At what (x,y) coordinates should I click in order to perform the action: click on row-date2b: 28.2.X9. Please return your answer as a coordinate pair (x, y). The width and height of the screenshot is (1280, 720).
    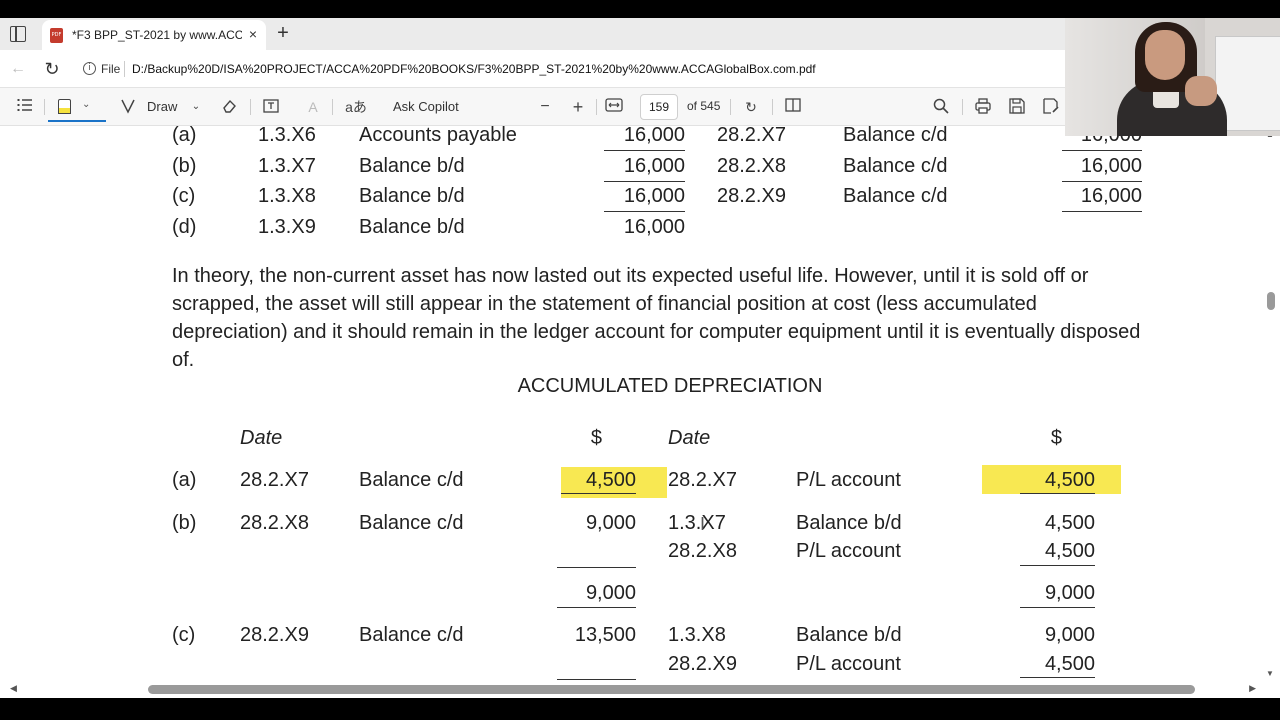
    Looking at the image, I should click on (702, 664).